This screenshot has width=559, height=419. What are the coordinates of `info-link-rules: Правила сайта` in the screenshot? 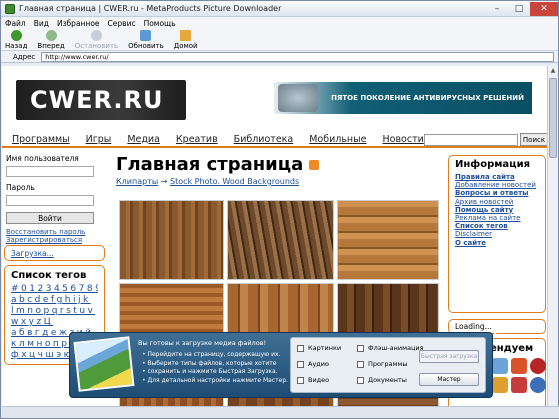 It's located at (497, 177).